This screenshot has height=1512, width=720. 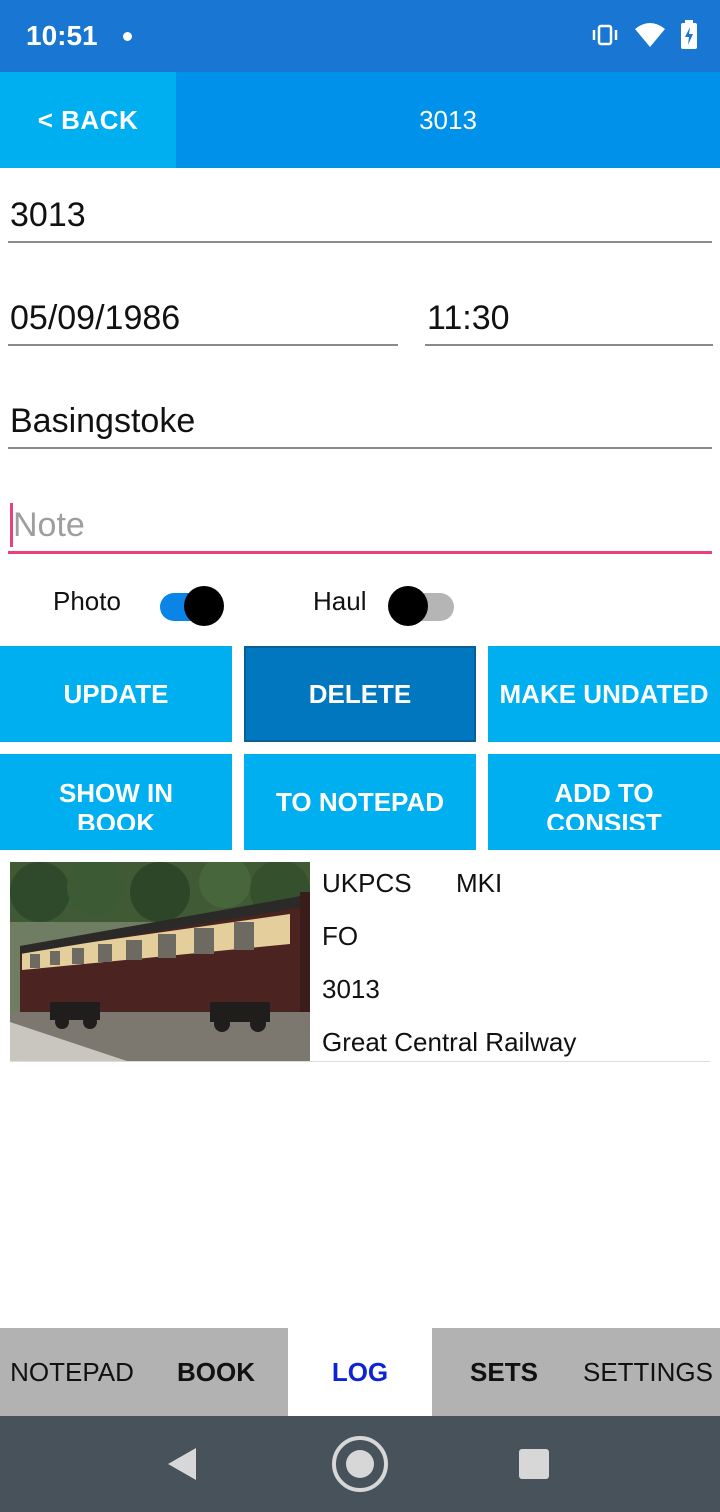 What do you see at coordinates (408, 606) in the screenshot?
I see `haul-toggle-thumb` at bounding box center [408, 606].